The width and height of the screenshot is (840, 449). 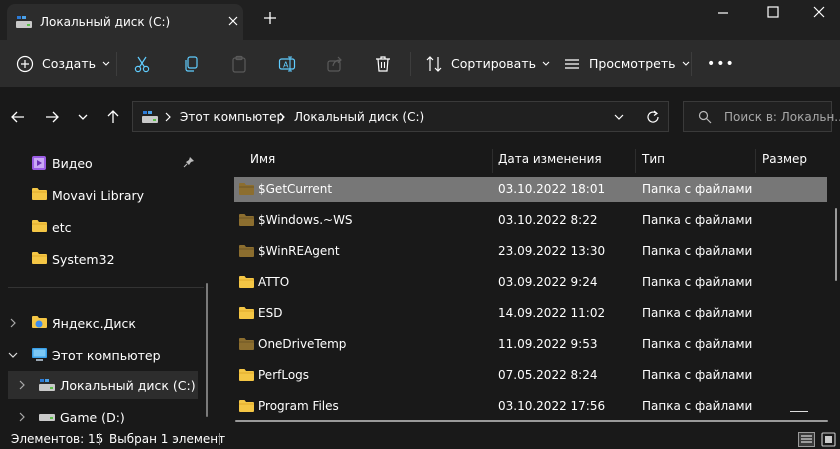 I want to click on view-button: Просмотреть, so click(x=626, y=63).